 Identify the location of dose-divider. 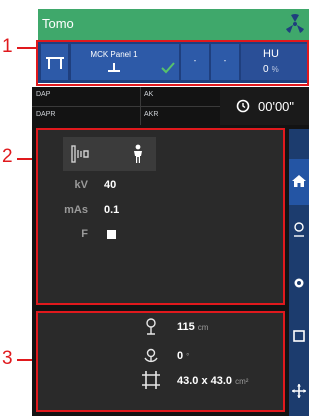
(126, 106).